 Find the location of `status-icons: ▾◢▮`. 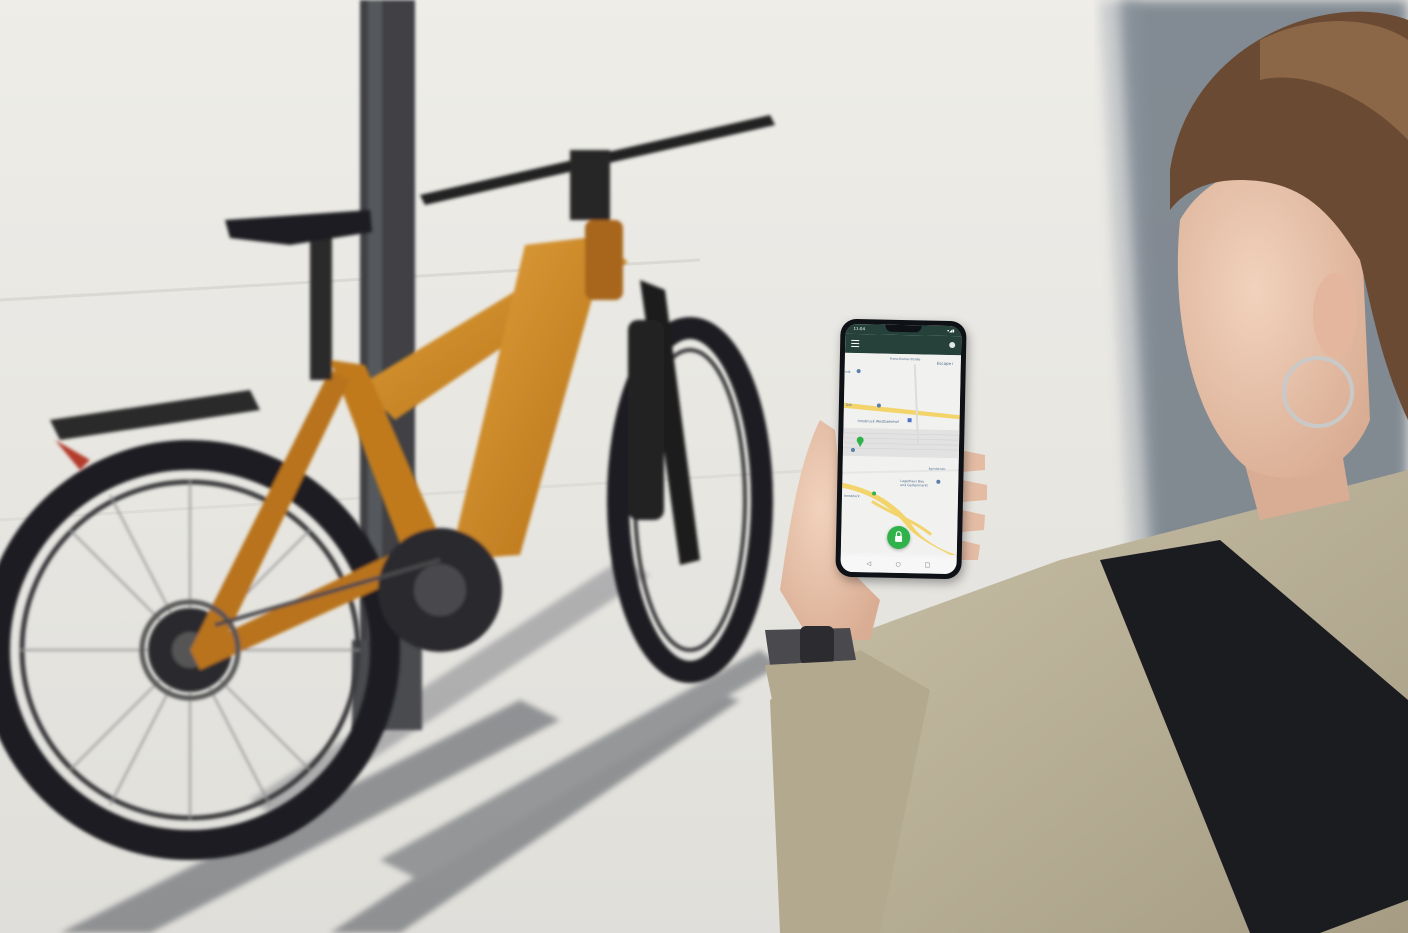

status-icons: ▾◢▮ is located at coordinates (951, 330).